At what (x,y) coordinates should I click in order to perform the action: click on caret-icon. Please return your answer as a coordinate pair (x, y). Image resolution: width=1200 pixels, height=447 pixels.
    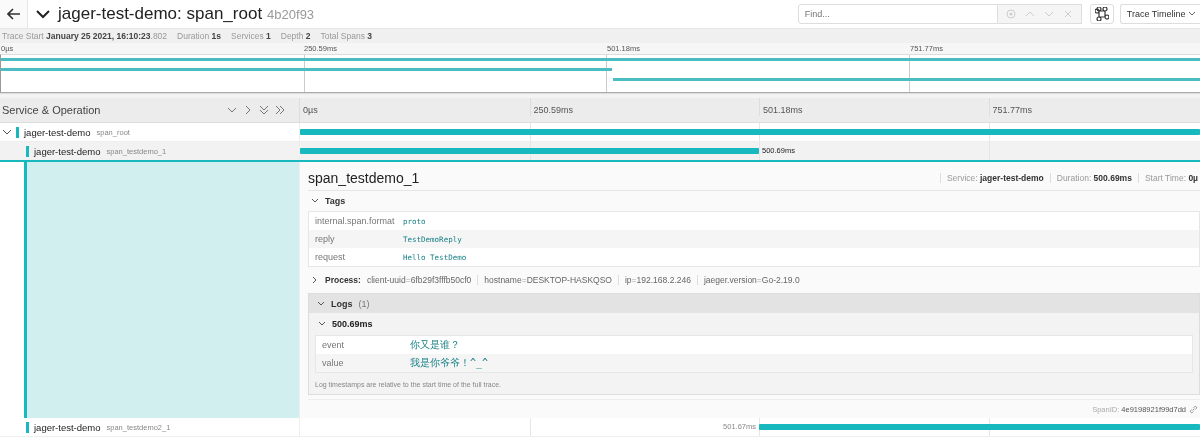
    Looking at the image, I should click on (1192, 14).